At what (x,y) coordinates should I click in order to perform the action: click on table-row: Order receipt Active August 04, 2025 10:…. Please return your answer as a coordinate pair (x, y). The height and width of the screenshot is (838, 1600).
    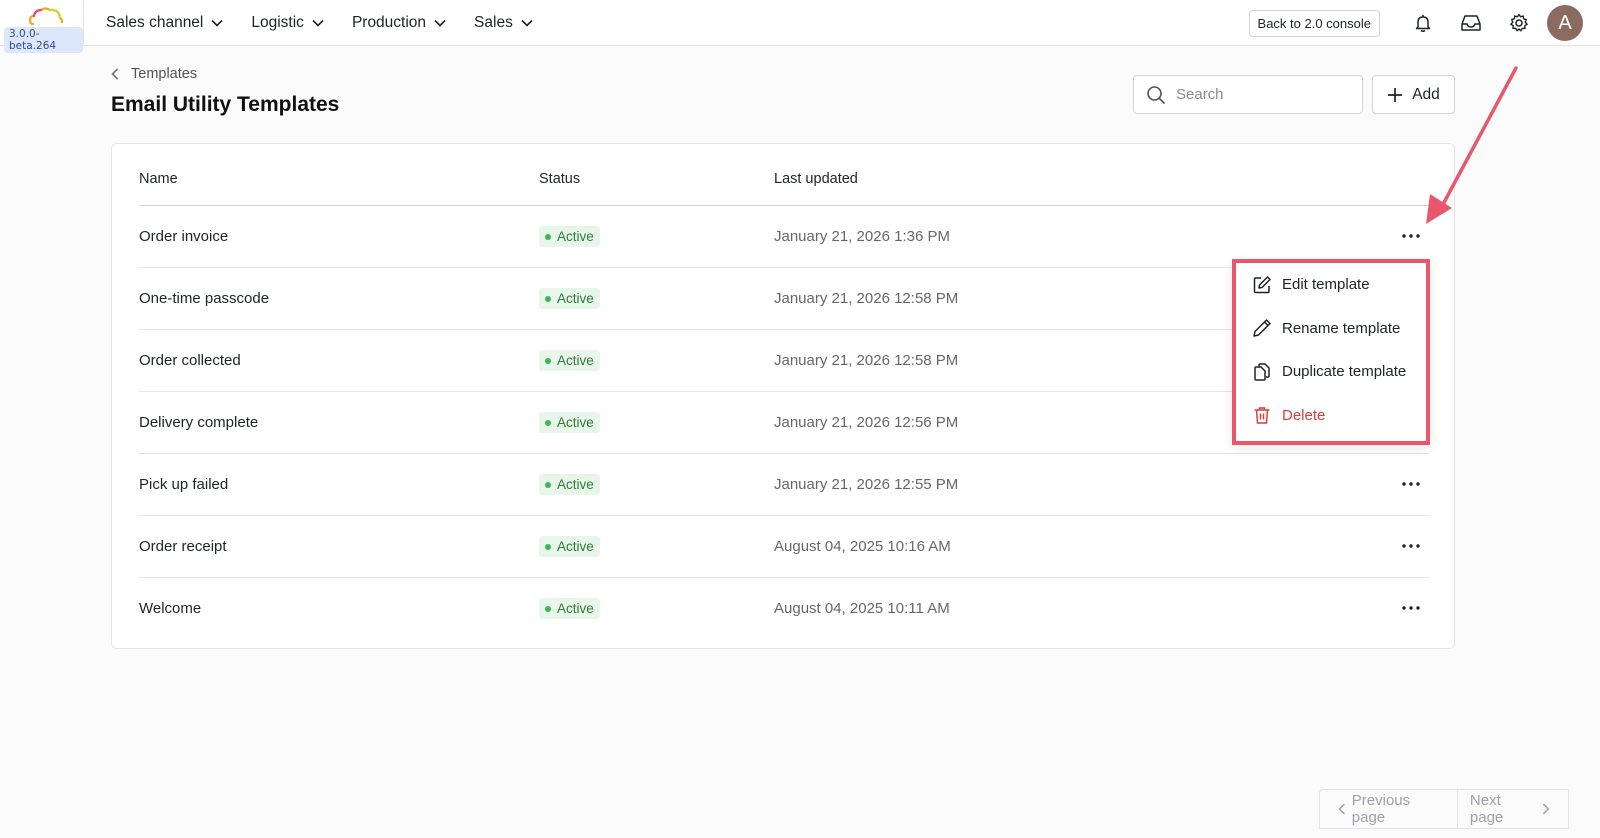
    Looking at the image, I should click on (784, 547).